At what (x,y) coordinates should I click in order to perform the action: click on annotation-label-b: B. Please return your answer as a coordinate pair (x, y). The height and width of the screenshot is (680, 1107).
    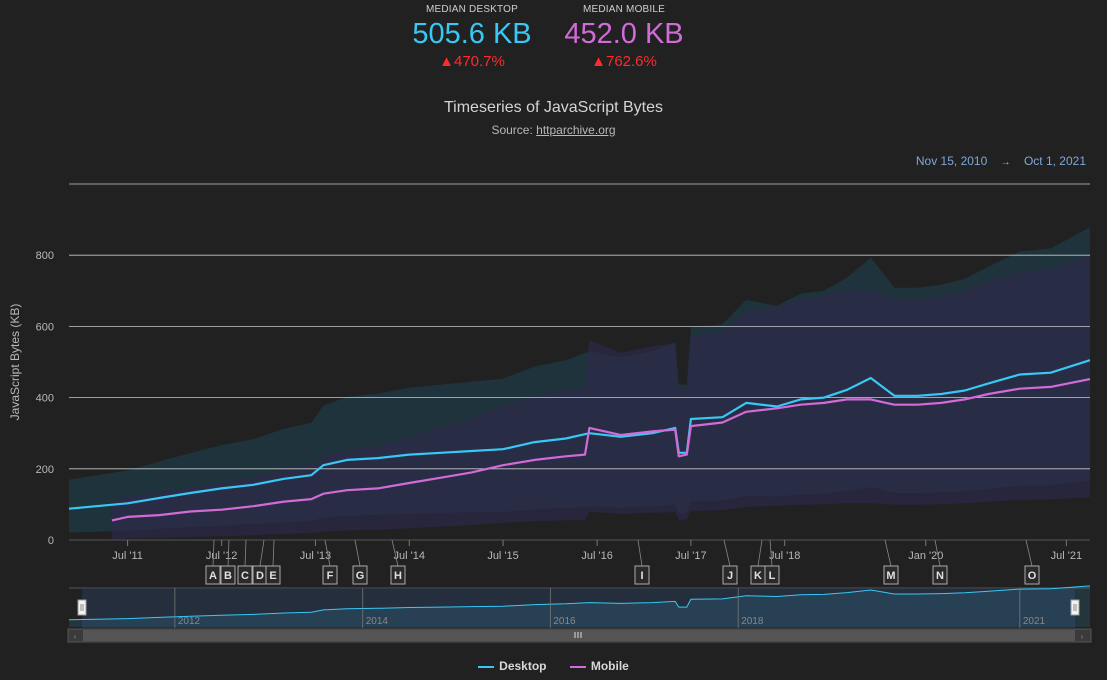
    Looking at the image, I should click on (228, 576).